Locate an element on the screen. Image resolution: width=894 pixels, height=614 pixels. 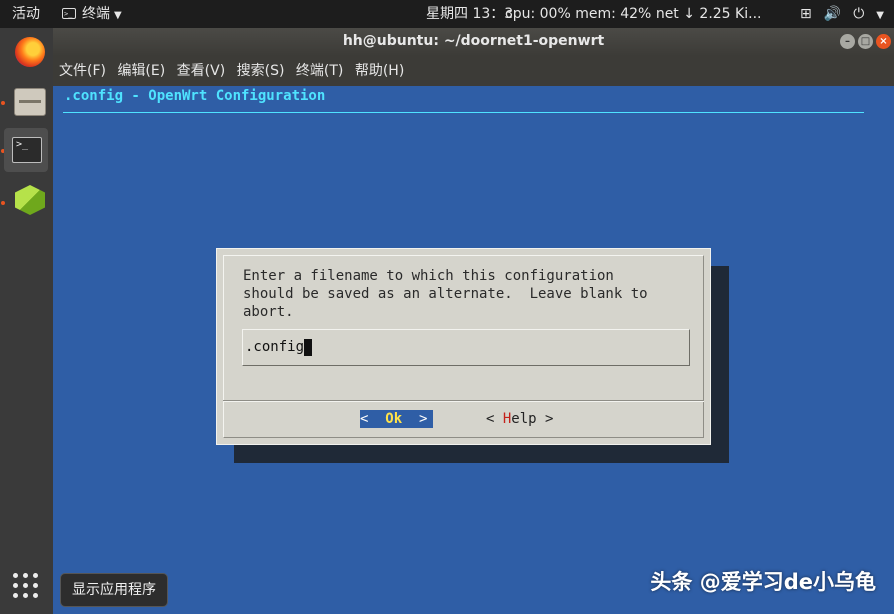
dock-terminal: >_ is located at coordinates (26, 150).